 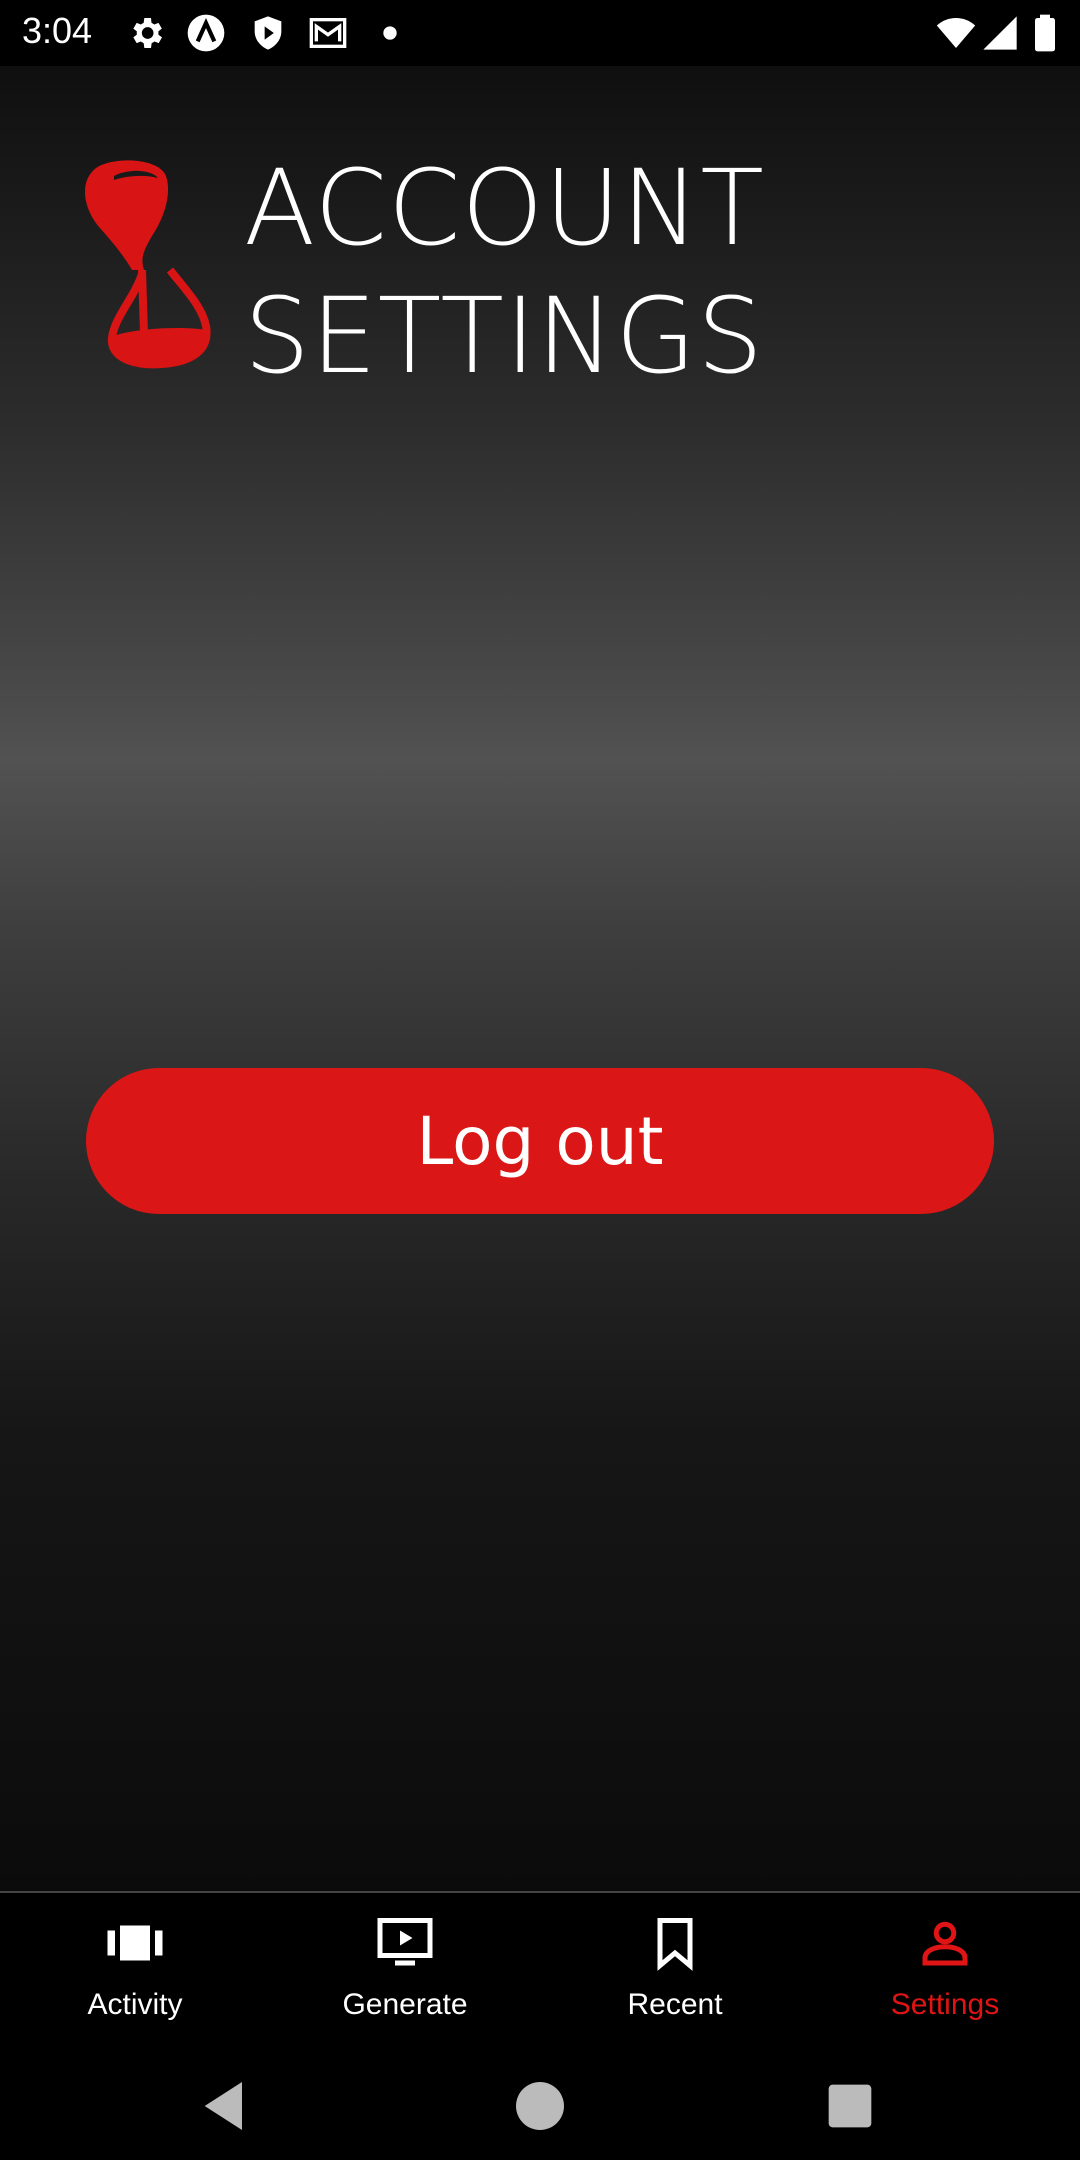 What do you see at coordinates (135, 2004) in the screenshot?
I see `nav-label-activity: Activity` at bounding box center [135, 2004].